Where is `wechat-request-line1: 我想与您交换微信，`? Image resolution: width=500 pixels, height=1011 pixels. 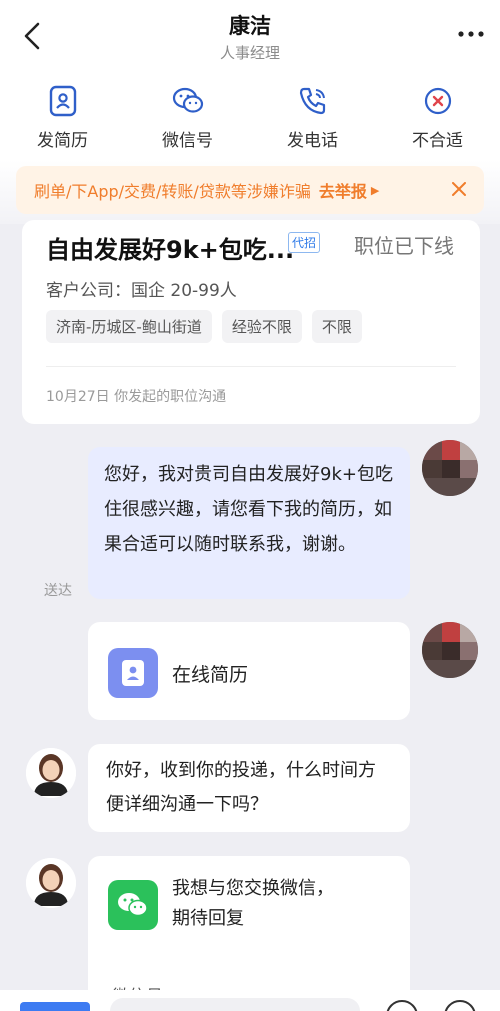
wechat-request-line1: 我想与您交换微信， is located at coordinates (253, 888).